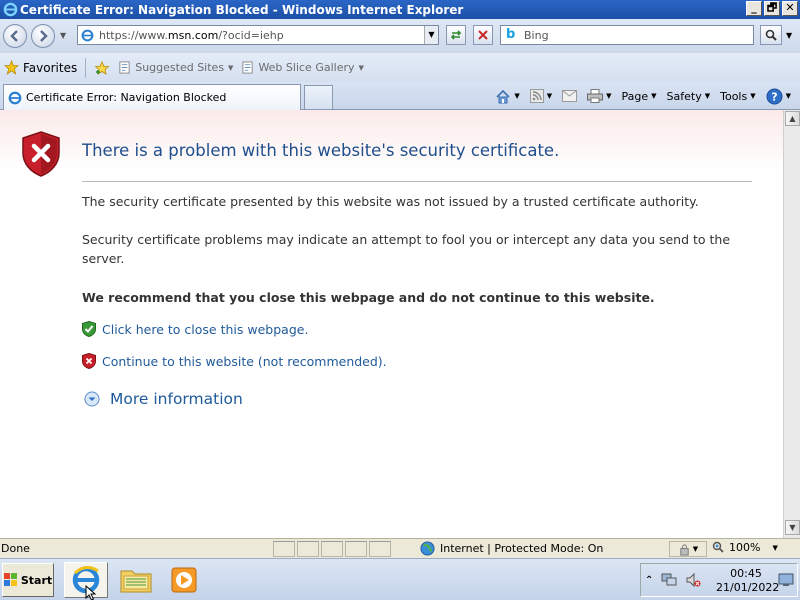  Describe the element at coordinates (318, 97) in the screenshot. I see `new-tab-button` at that location.